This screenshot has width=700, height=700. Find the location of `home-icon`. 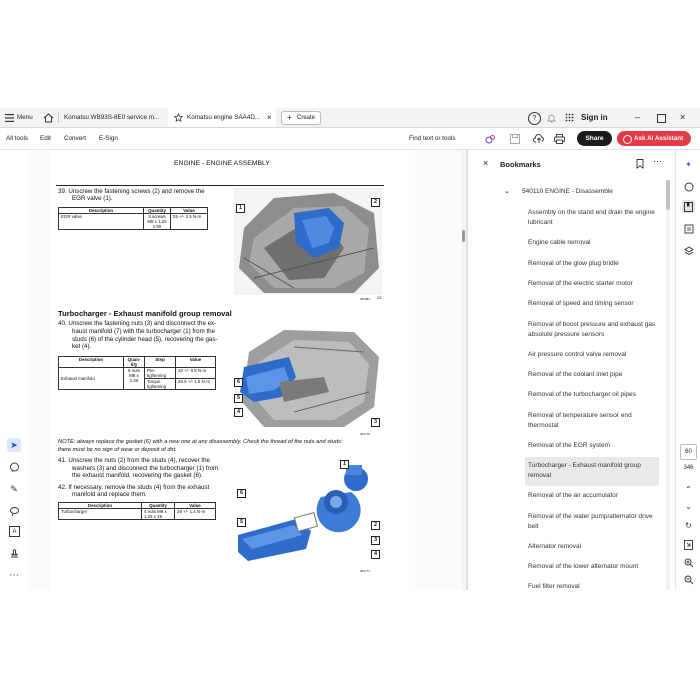

home-icon is located at coordinates (48, 117).